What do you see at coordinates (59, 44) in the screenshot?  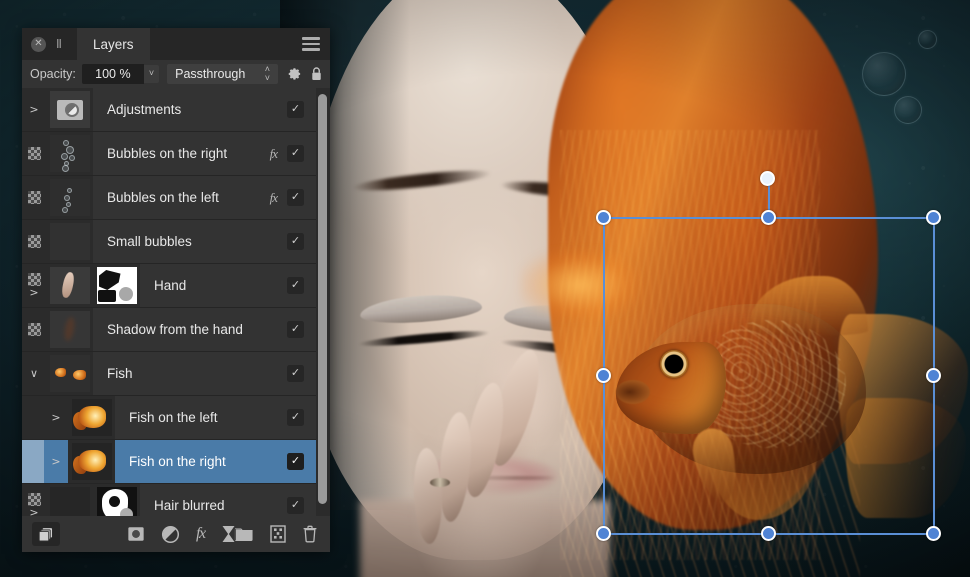 I see `pause-icon: ‖` at bounding box center [59, 44].